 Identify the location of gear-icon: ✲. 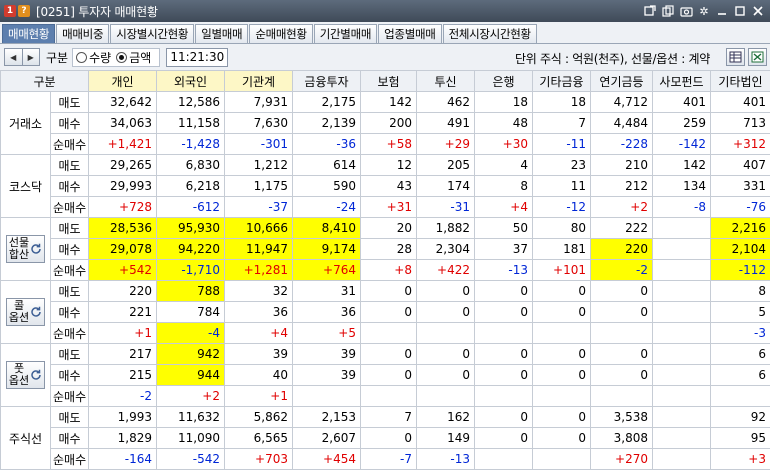
(704, 11).